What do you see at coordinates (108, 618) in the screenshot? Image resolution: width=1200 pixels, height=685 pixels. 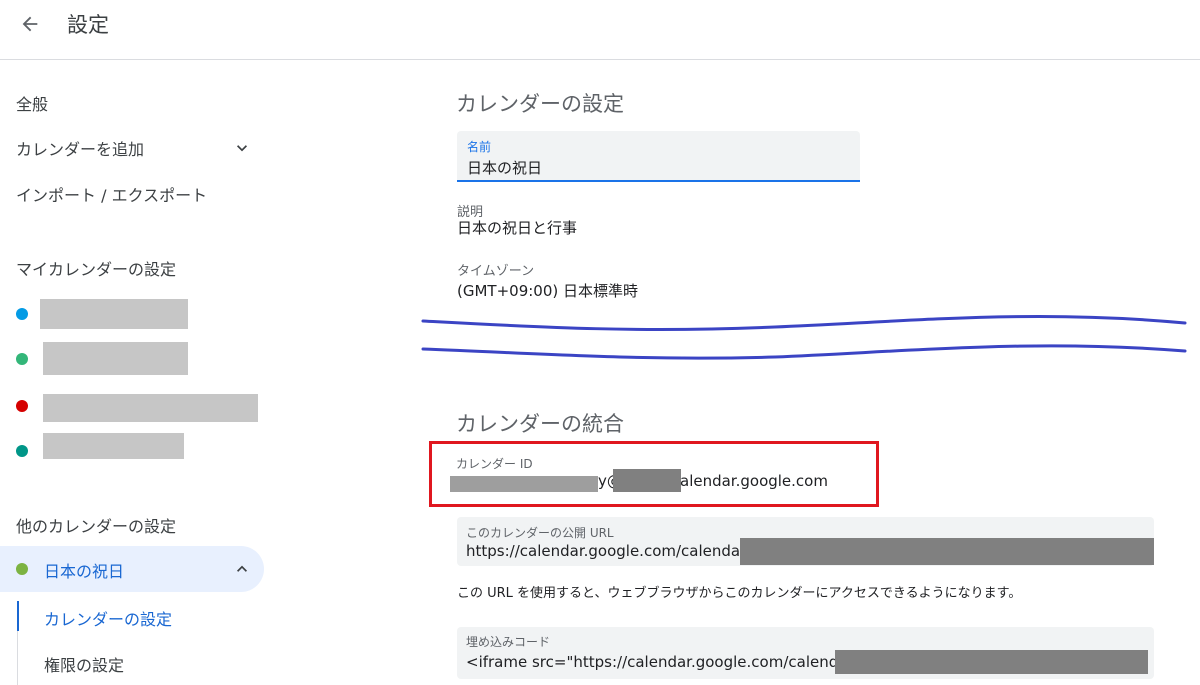 I see `sidebar-subitem-calendar-settings: カレンダーの設定` at bounding box center [108, 618].